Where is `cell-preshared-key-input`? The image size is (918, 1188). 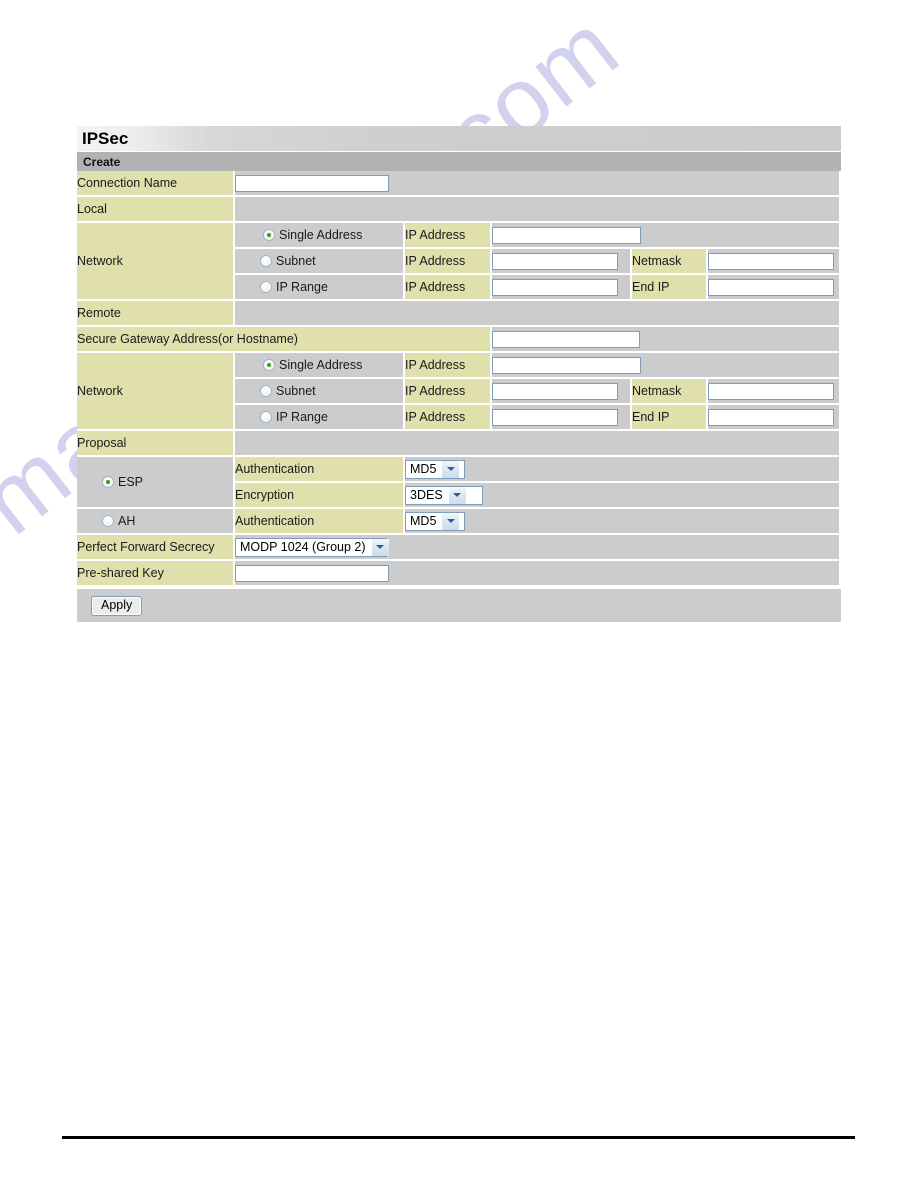
cell-preshared-key-input is located at coordinates (538, 574).